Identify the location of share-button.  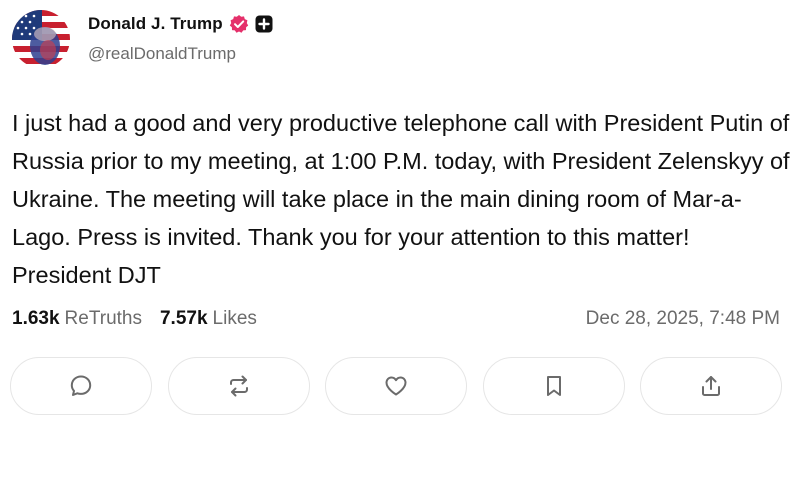
(711, 386).